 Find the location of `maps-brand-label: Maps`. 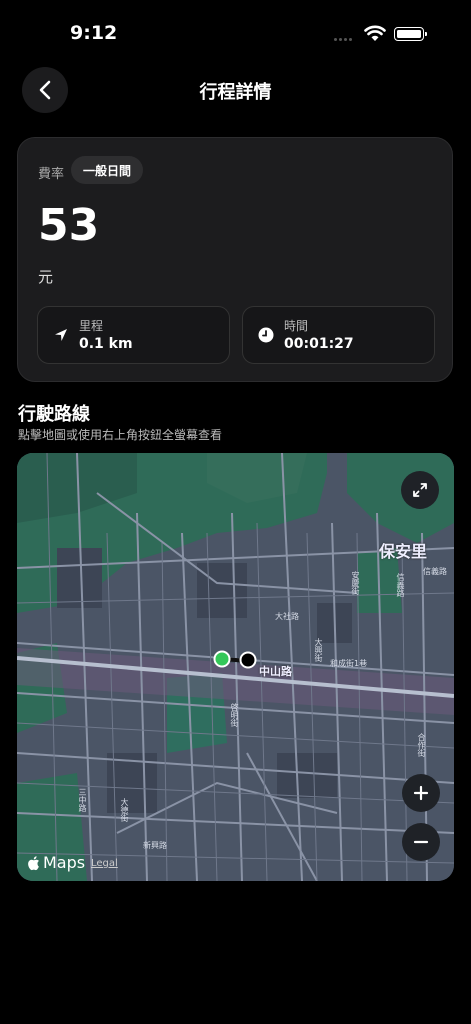

maps-brand-label: Maps is located at coordinates (64, 862).